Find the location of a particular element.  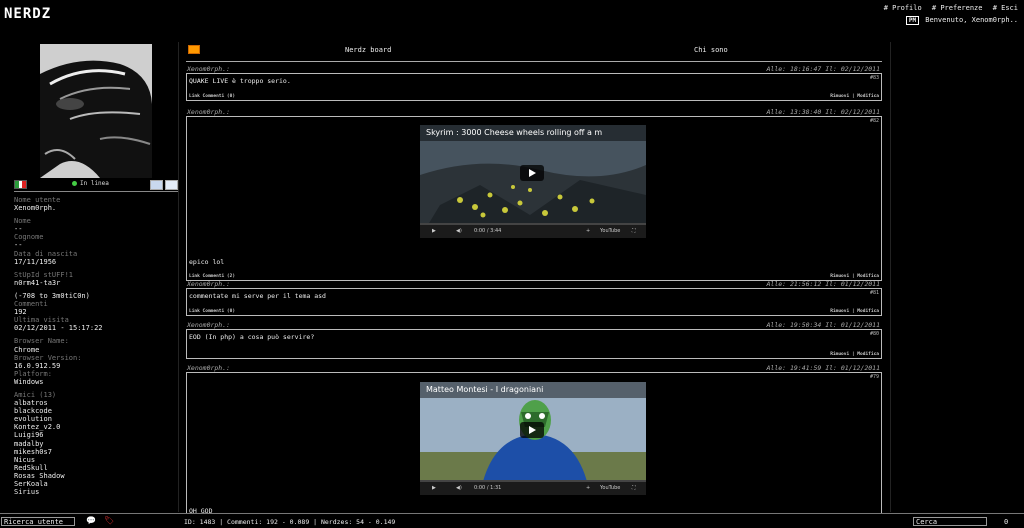

video-controls: ▶ ◀) 0:00 / 3:44 + YouTube ⛶ is located at coordinates (533, 230).